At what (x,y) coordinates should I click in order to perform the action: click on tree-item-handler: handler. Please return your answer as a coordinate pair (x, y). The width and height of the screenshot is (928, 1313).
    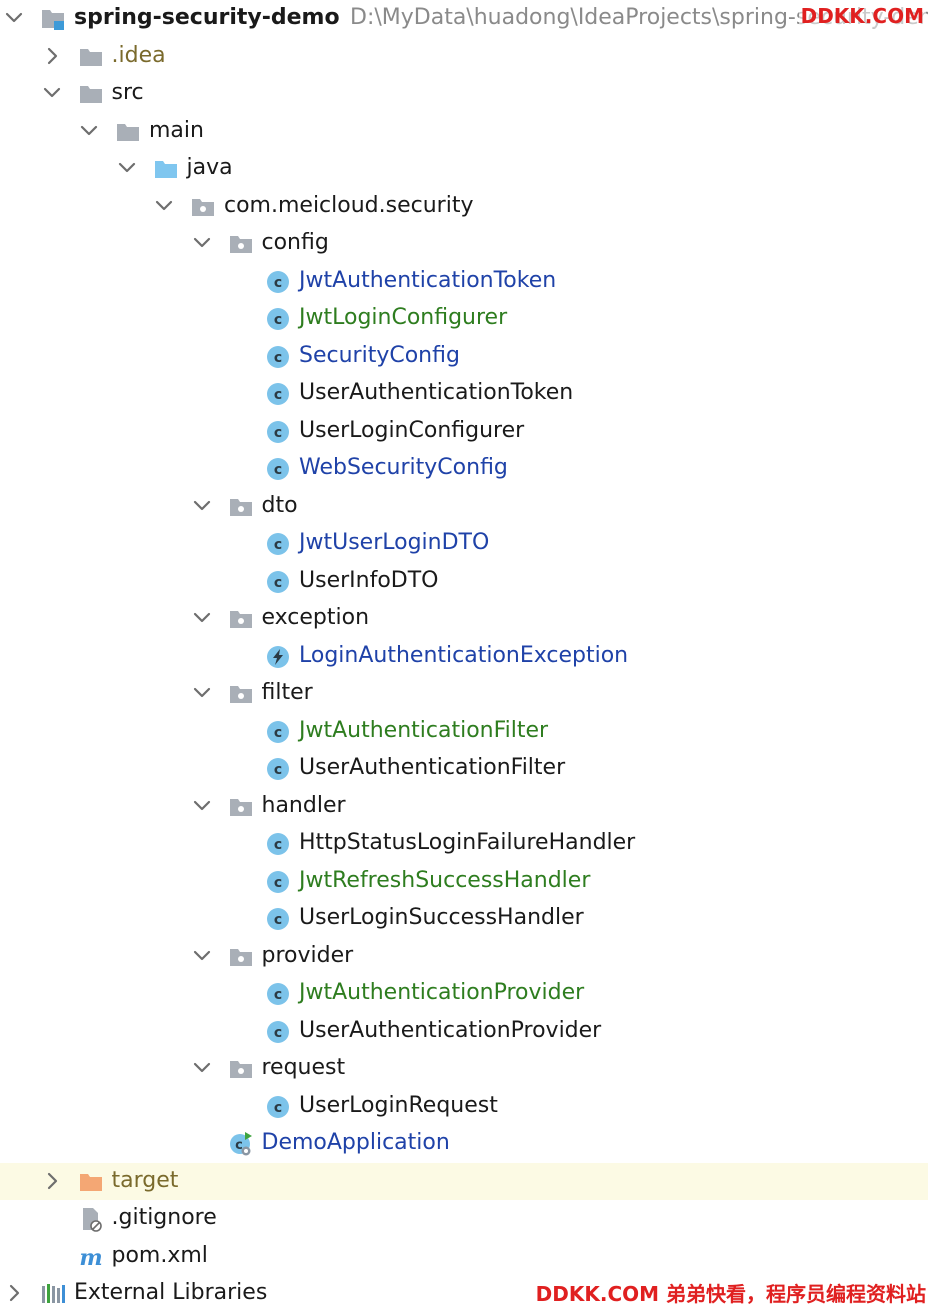
    Looking at the image, I should click on (464, 807).